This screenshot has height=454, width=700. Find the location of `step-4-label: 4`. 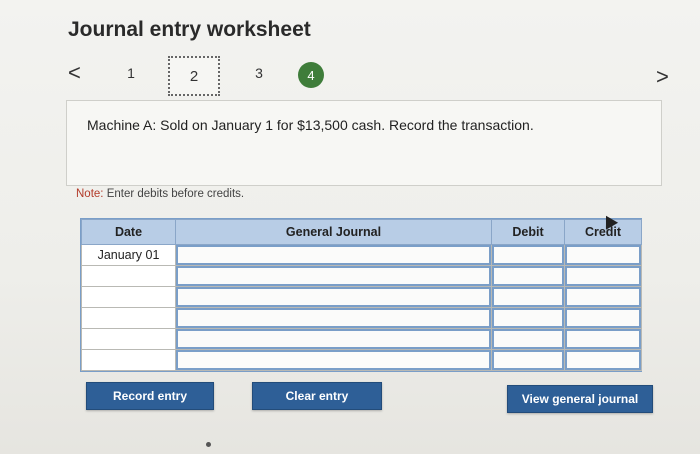

step-4-label: 4 is located at coordinates (311, 75).